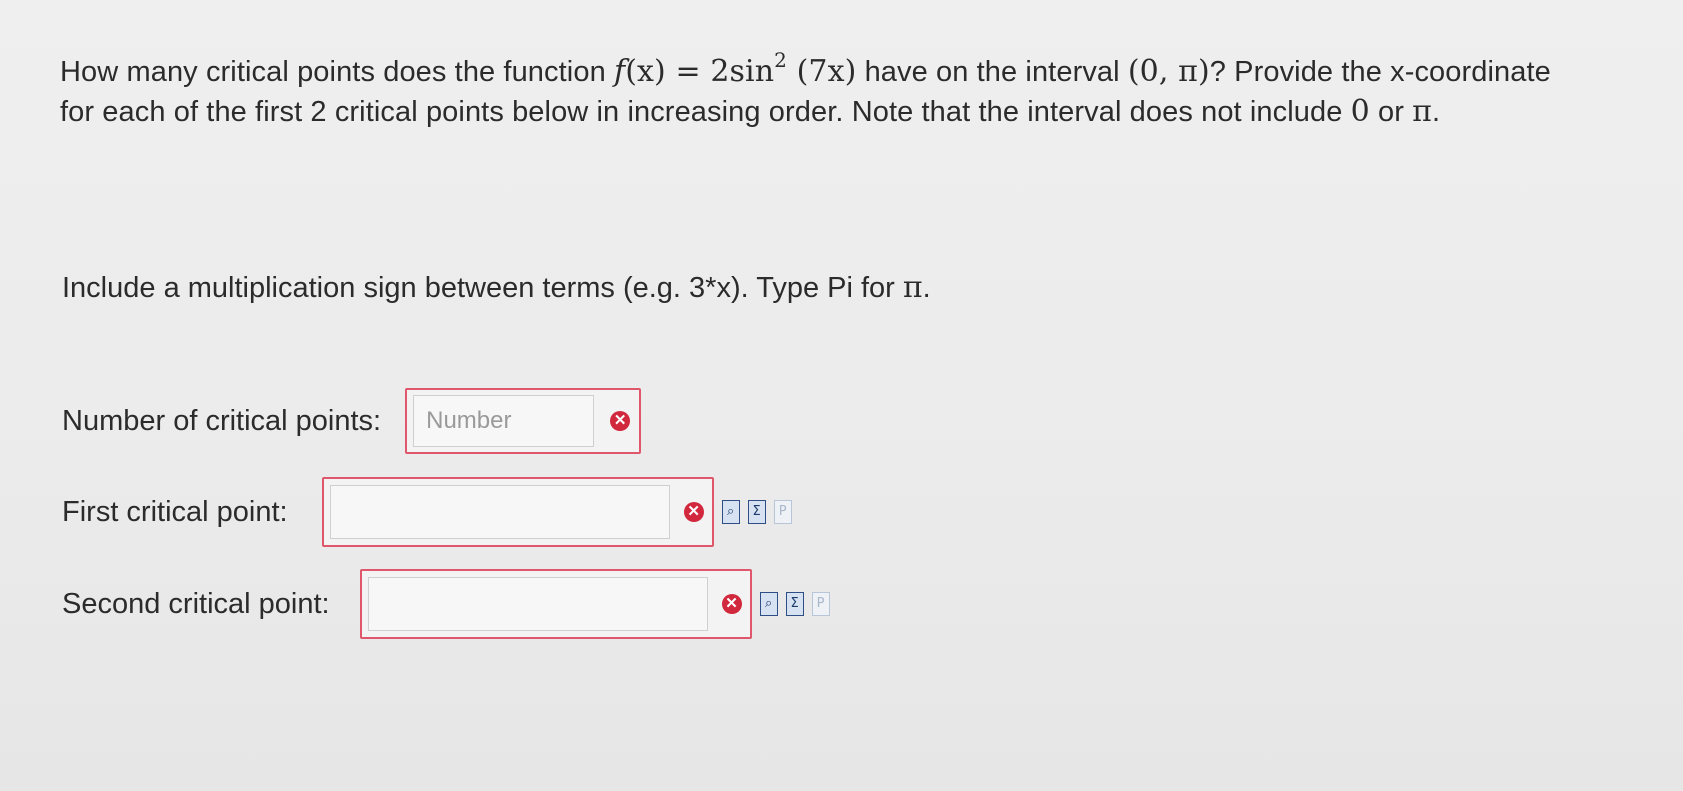  I want to click on critical-count-error-icon: ✕, so click(620, 421).